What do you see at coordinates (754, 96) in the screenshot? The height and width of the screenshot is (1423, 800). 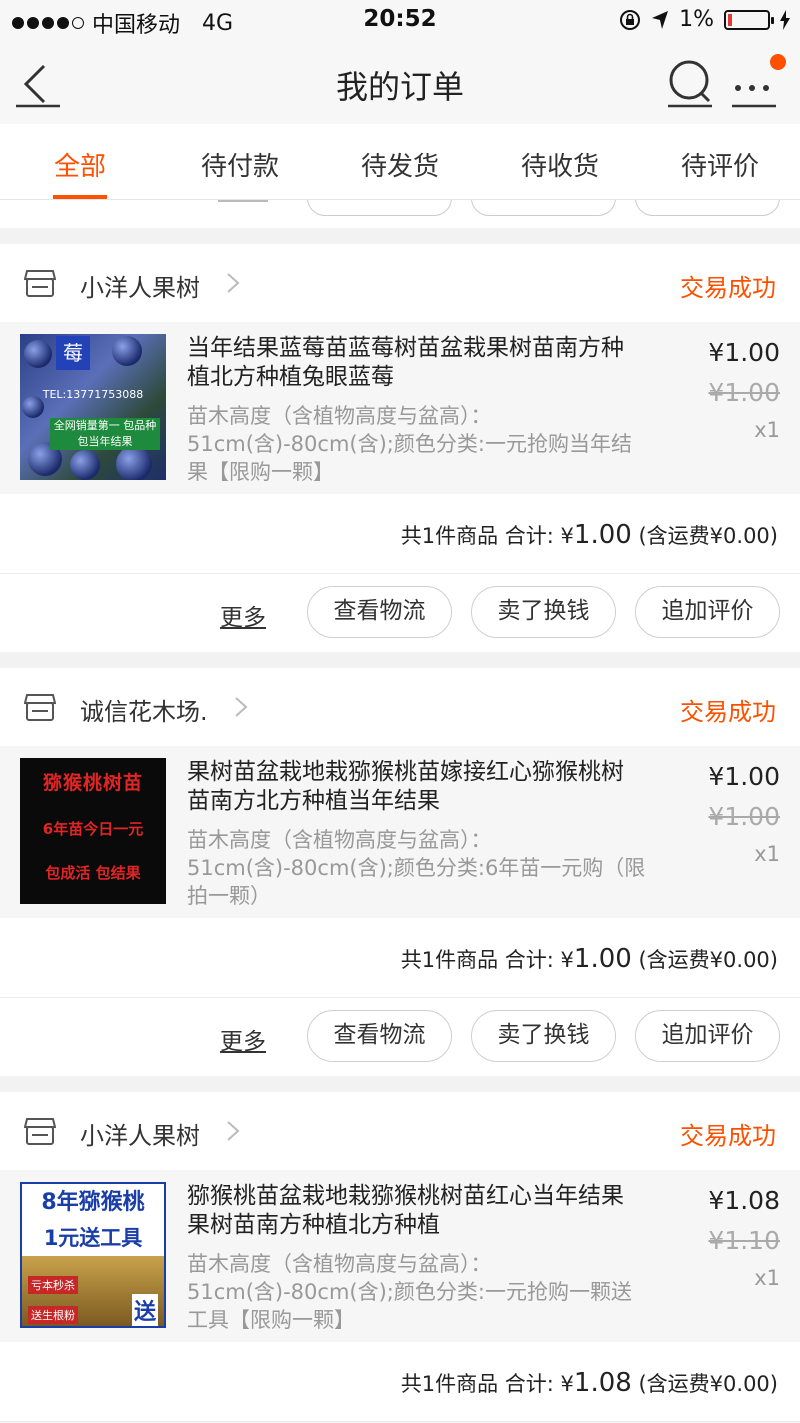 I see `more-dots-icon` at bounding box center [754, 96].